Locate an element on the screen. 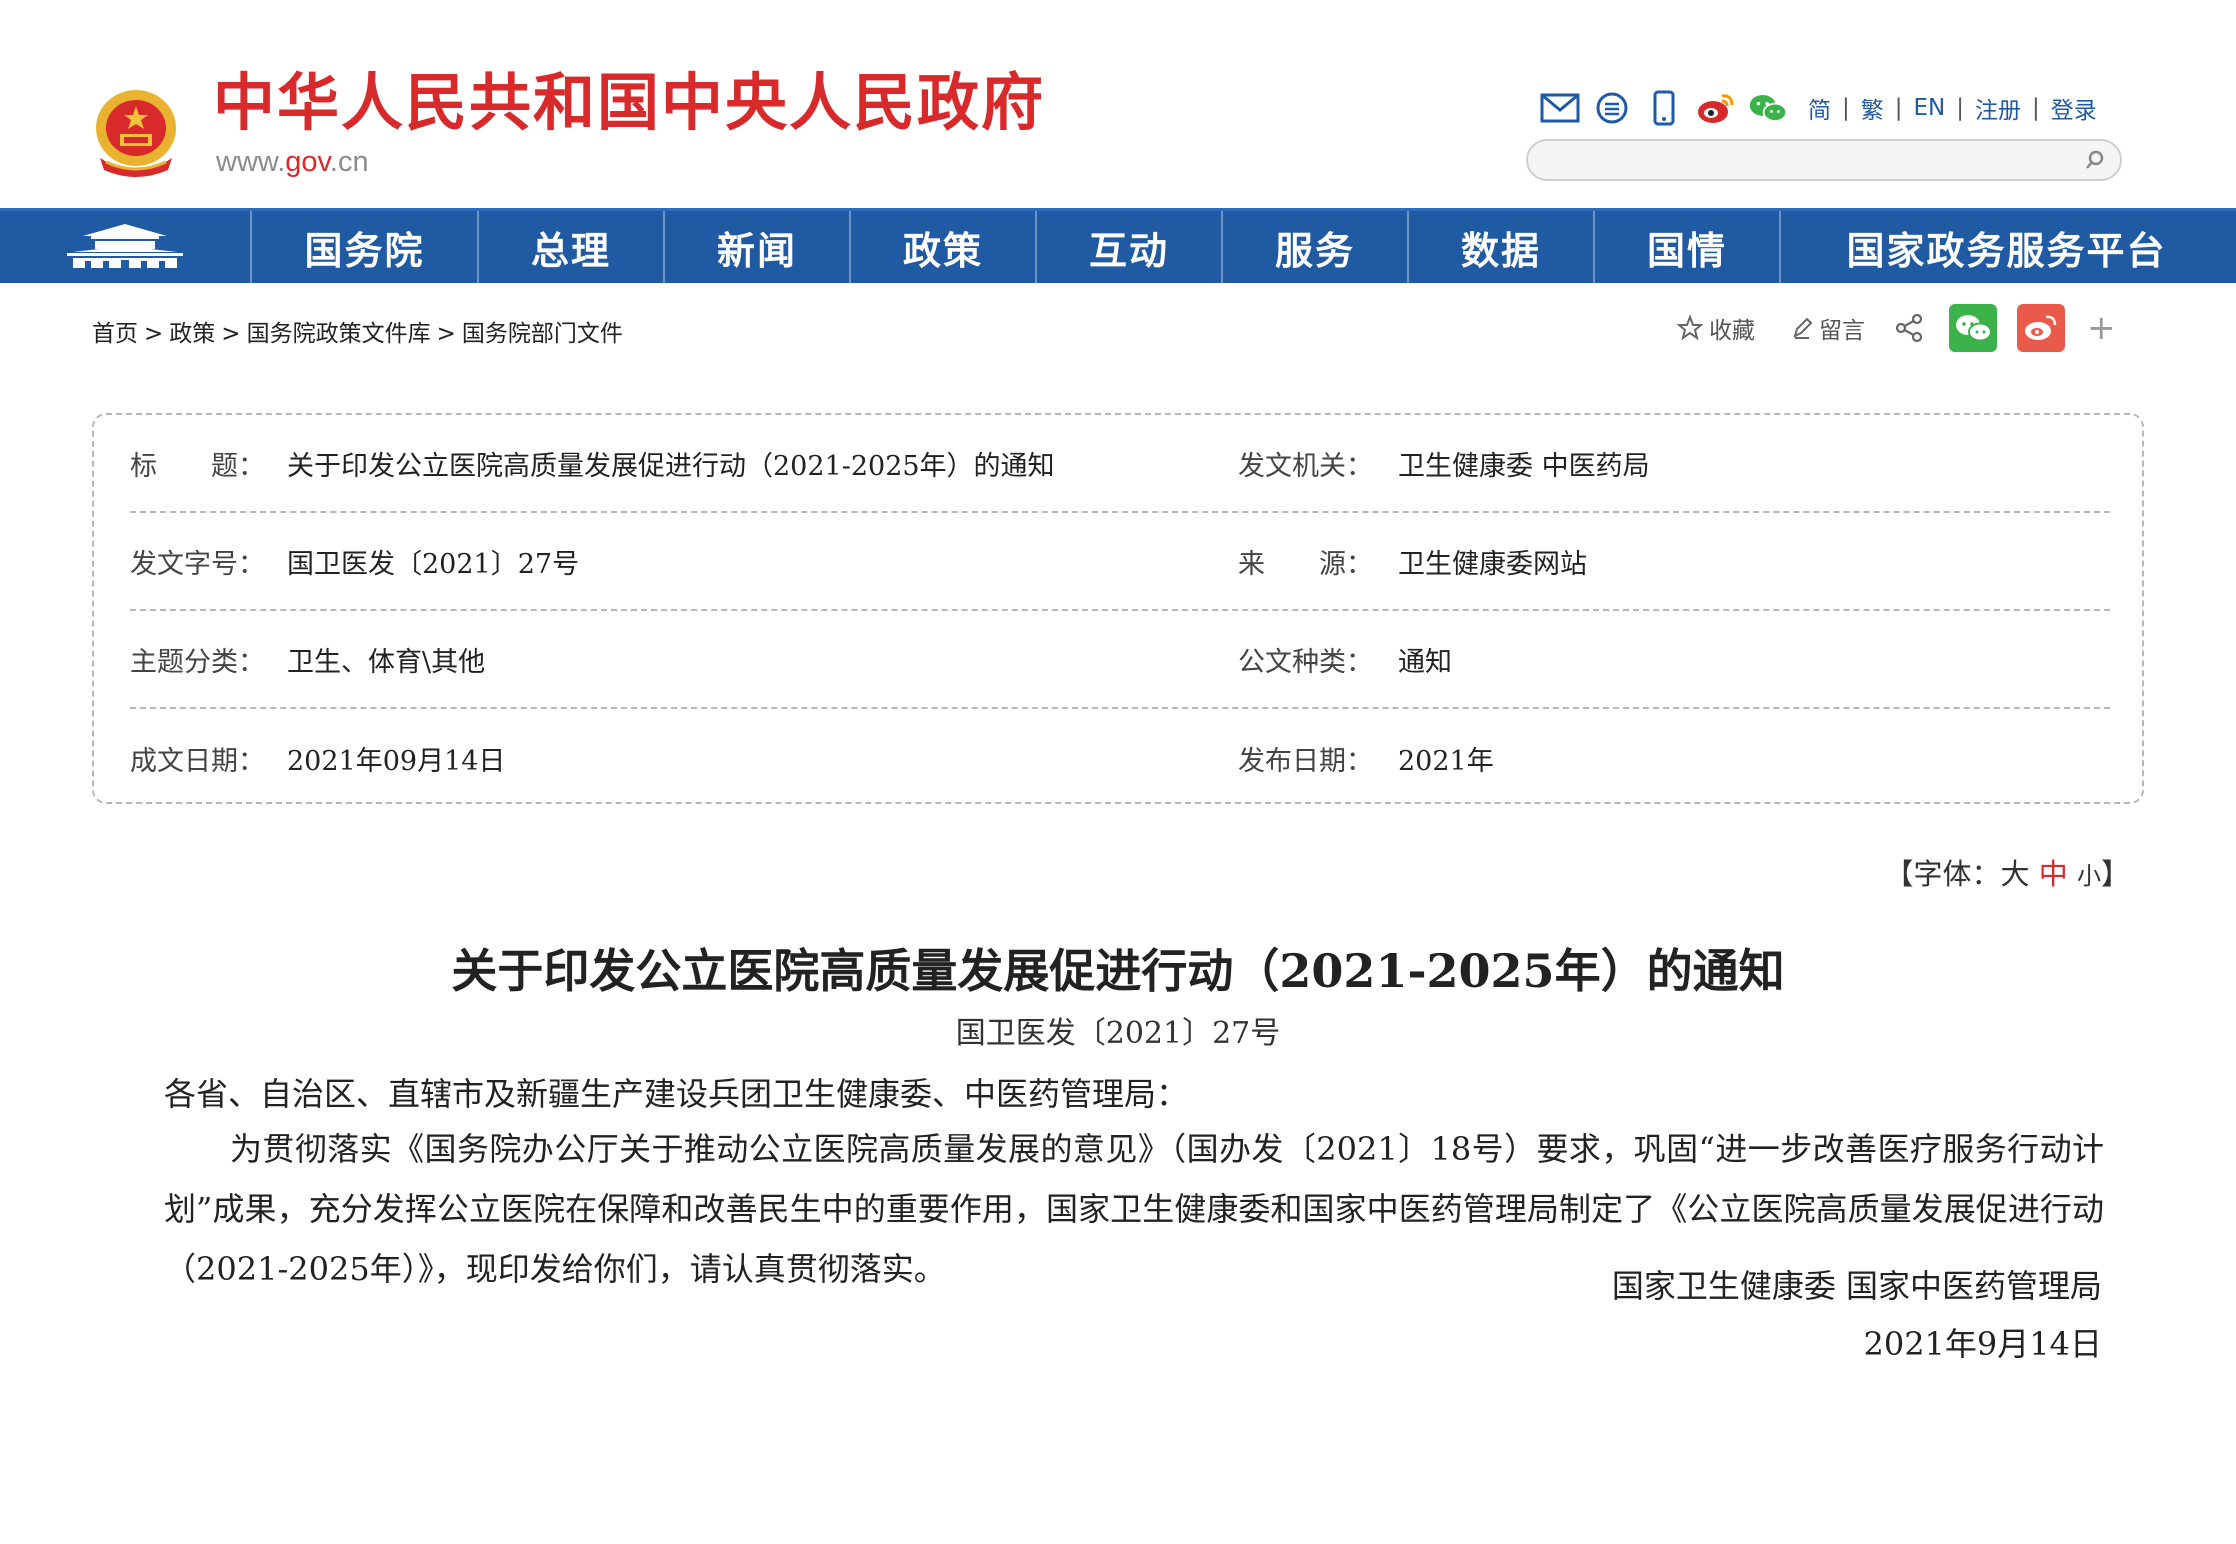  font-size-suffix: 】 is located at coordinates (2115, 874).